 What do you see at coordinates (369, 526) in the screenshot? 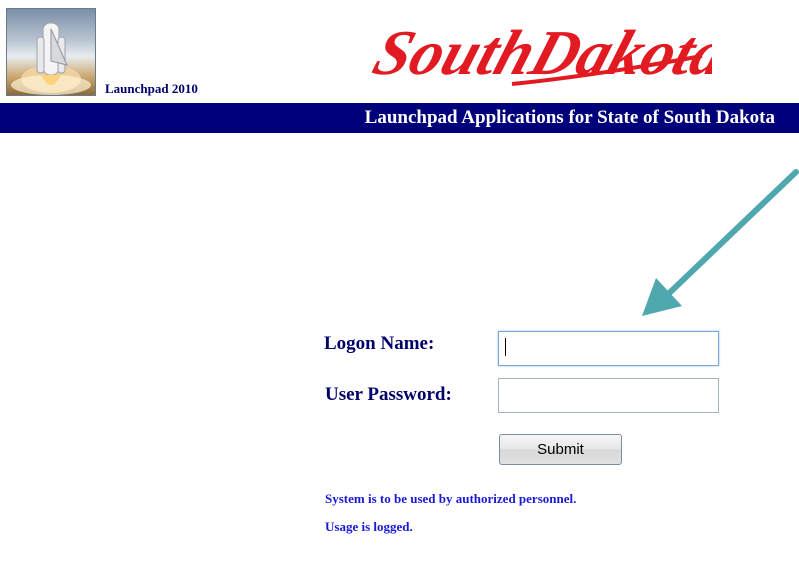
I see `usage-notice: Usage is logged.` at bounding box center [369, 526].